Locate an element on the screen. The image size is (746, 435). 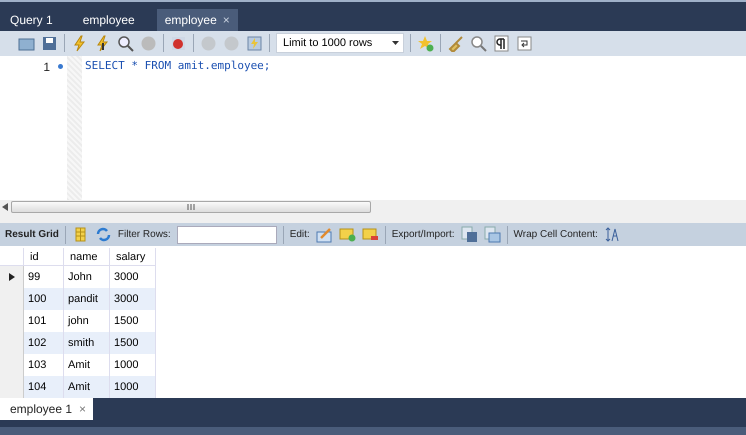
table-cell: 103 is located at coordinates (44, 365).